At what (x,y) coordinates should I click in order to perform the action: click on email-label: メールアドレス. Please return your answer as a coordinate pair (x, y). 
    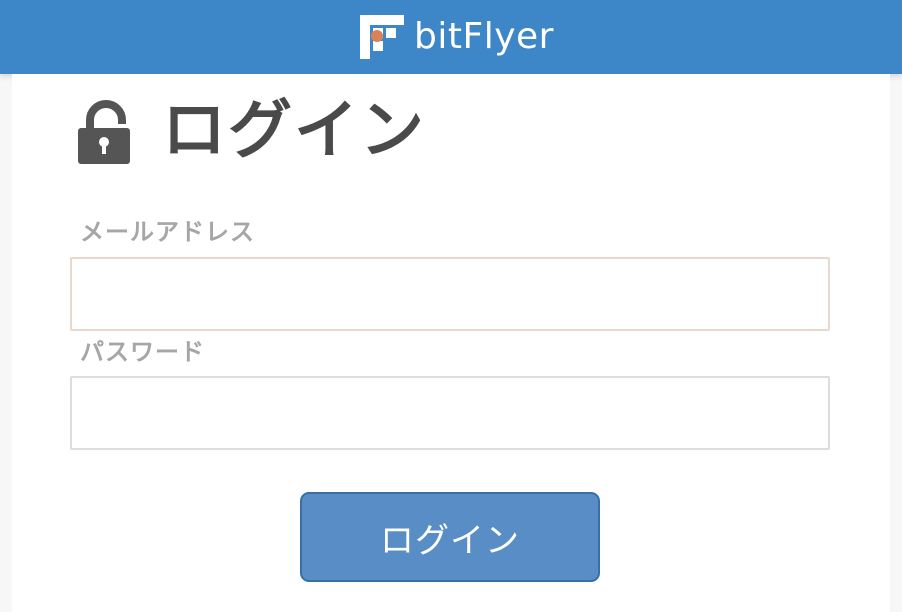
    Looking at the image, I should click on (167, 232).